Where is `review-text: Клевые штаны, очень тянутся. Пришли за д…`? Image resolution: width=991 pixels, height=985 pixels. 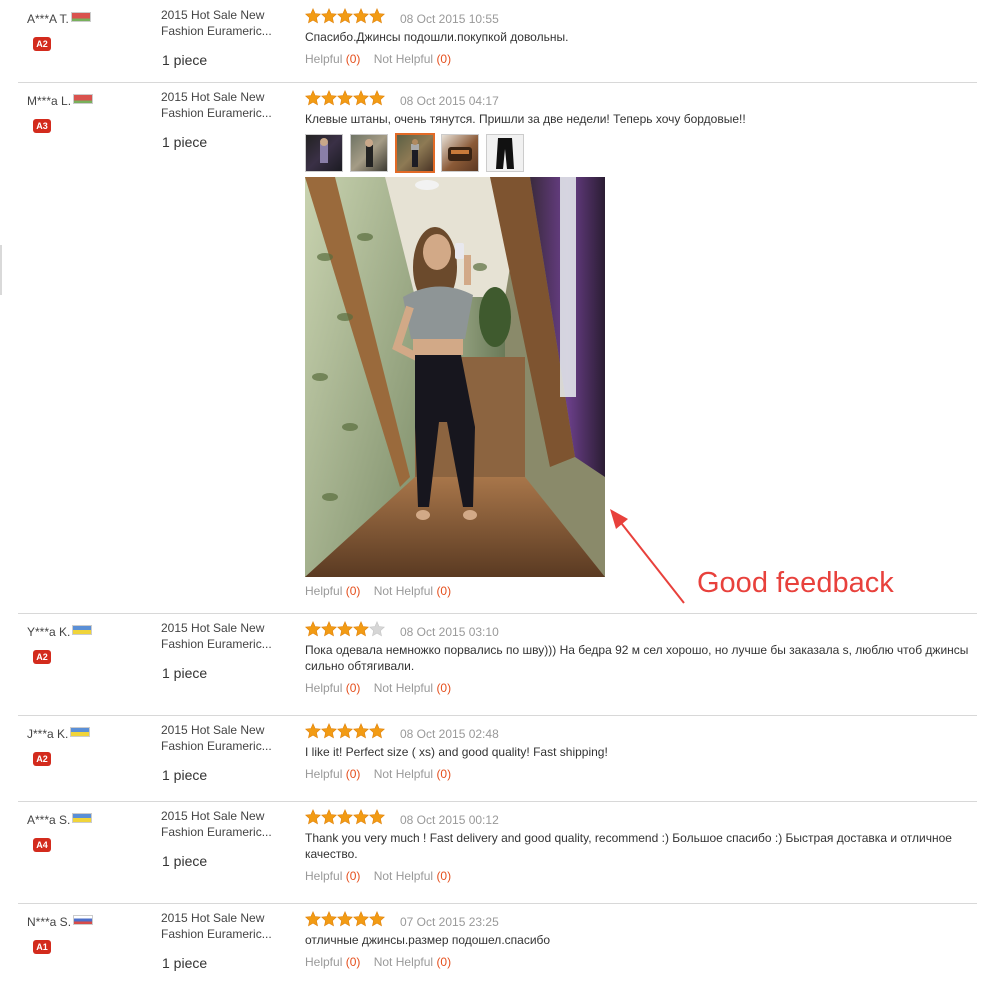
review-text: Клевые штаны, очень тянутся. Пришли за д… is located at coordinates (525, 119).